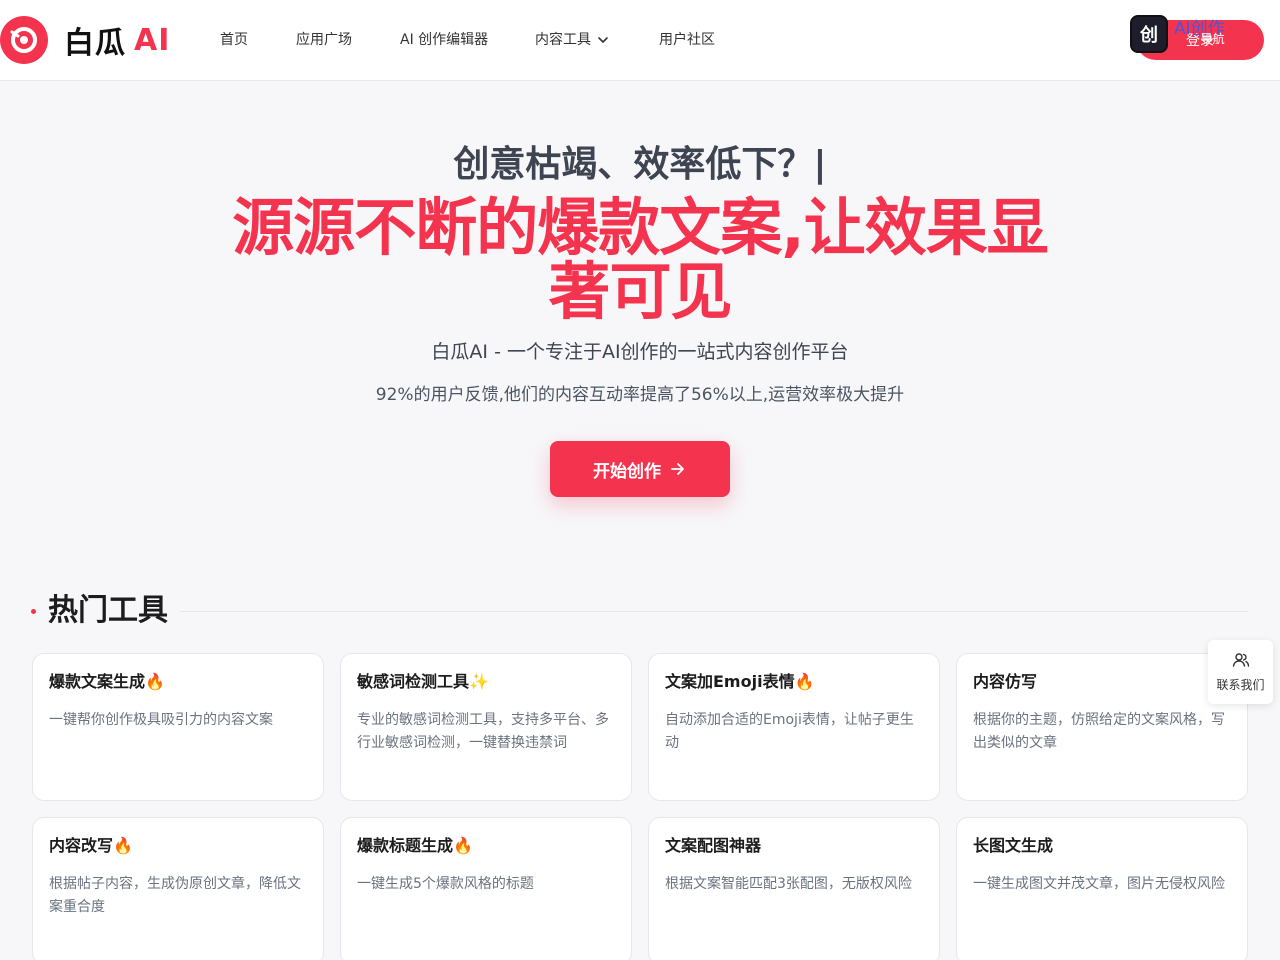 The image size is (1280, 960). Describe the element at coordinates (108, 610) in the screenshot. I see `section-title: 热门工具` at that location.